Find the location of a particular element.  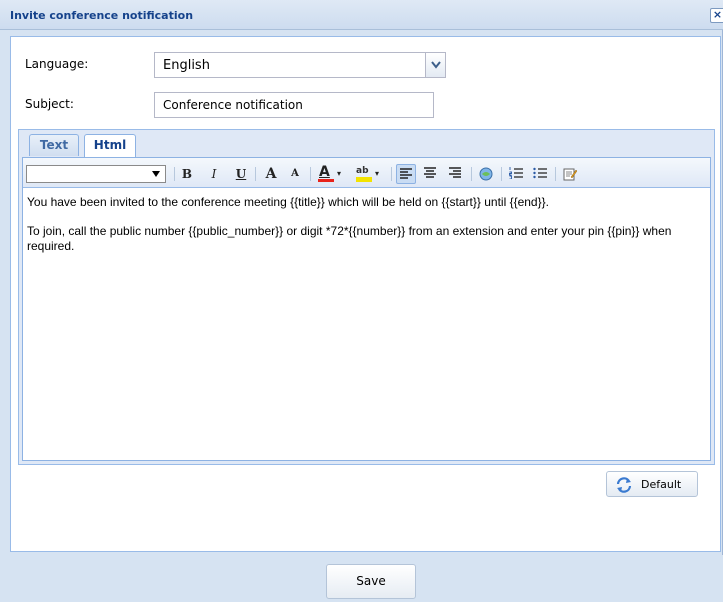

subject-field: Conference notification is located at coordinates (294, 105).